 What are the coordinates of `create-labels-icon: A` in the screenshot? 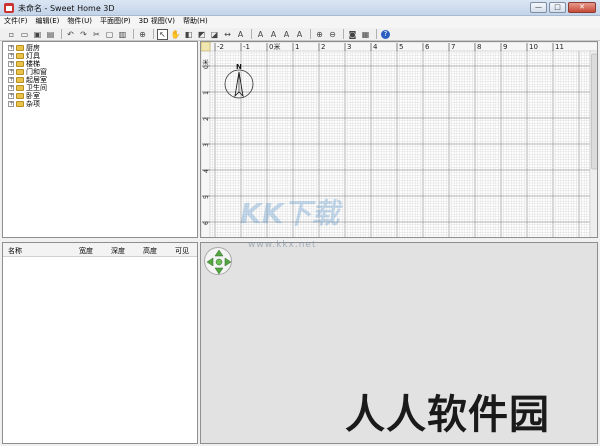 It's located at (240, 34).